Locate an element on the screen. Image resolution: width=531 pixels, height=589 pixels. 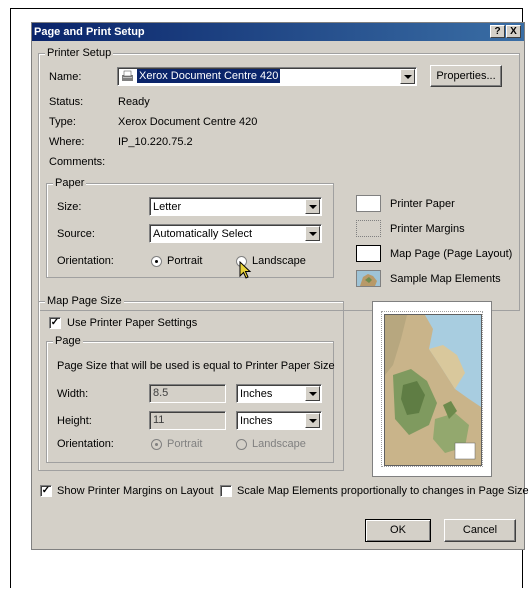
help-button: ? is located at coordinates (497, 31).